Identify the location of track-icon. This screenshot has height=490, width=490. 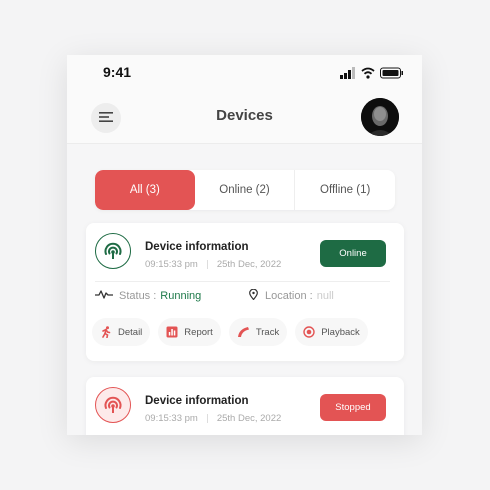
(243, 332).